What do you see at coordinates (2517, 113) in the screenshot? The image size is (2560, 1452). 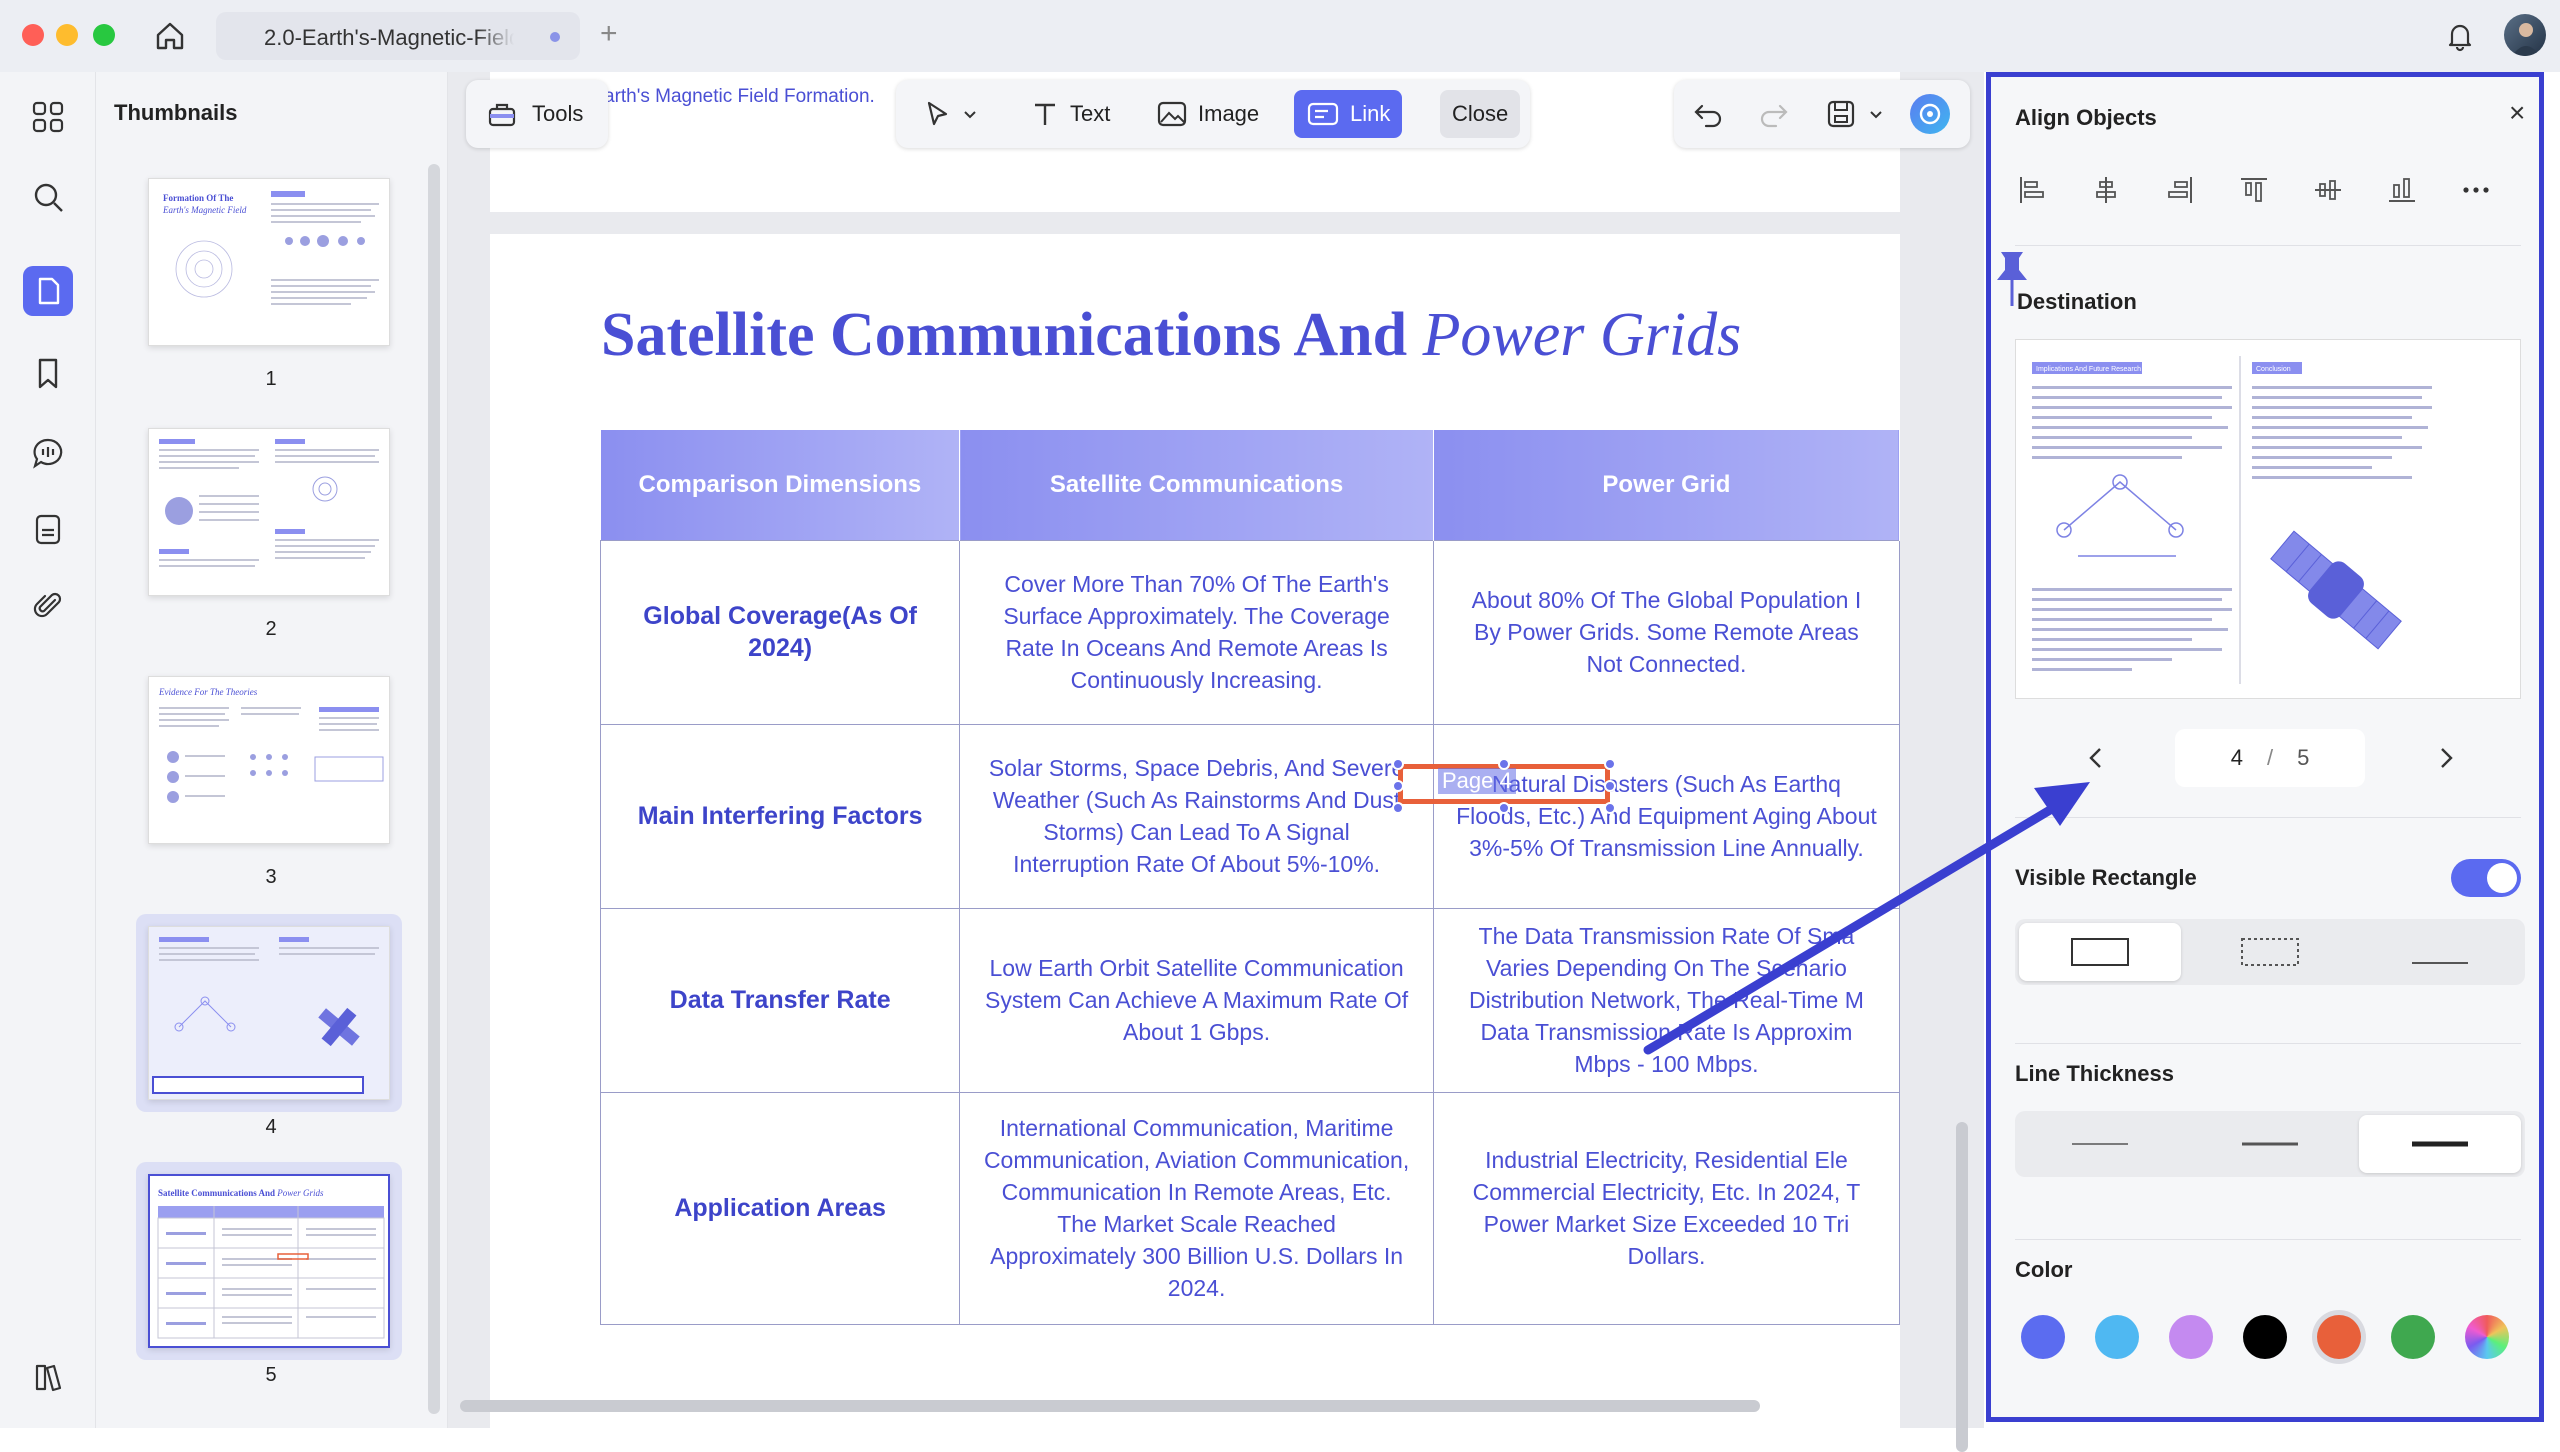 I see `panel-close-button: ×` at bounding box center [2517, 113].